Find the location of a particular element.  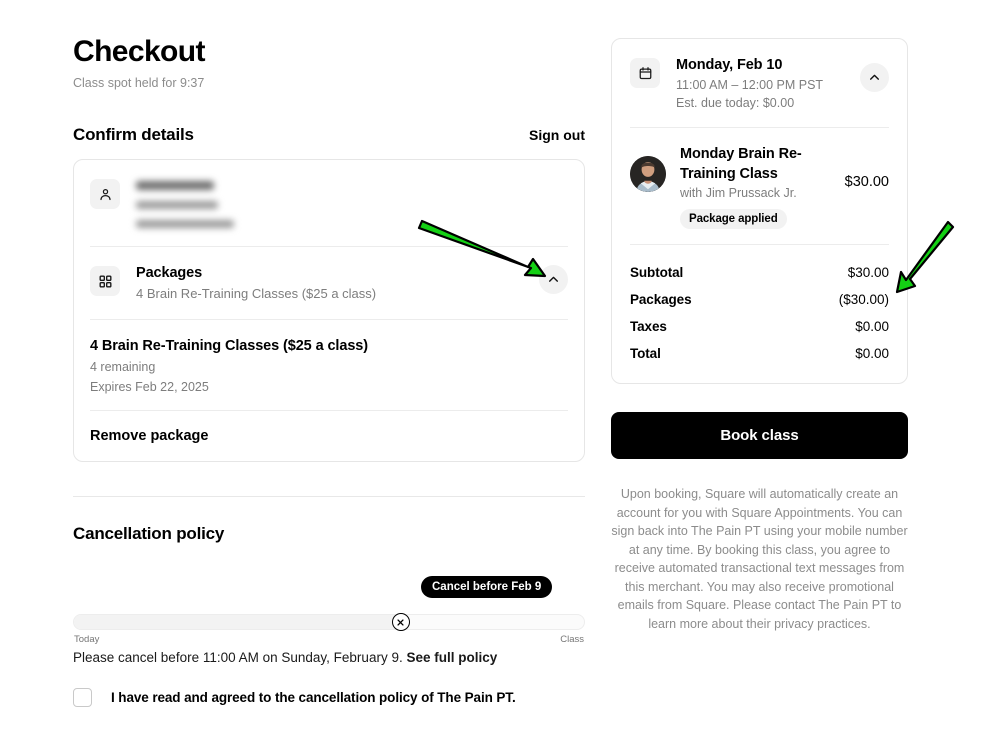

cancellation-policy-title: Cancellation policy is located at coordinates (149, 533).